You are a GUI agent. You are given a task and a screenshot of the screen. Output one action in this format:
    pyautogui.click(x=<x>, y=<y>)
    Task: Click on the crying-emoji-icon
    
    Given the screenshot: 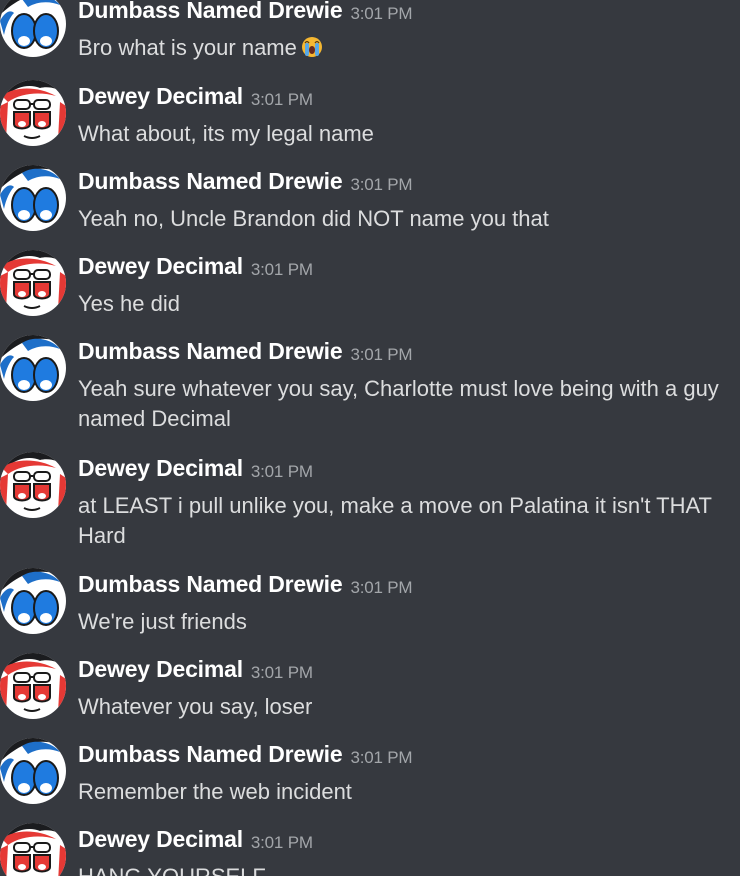 What is the action you would take?
    pyautogui.click(x=312, y=47)
    